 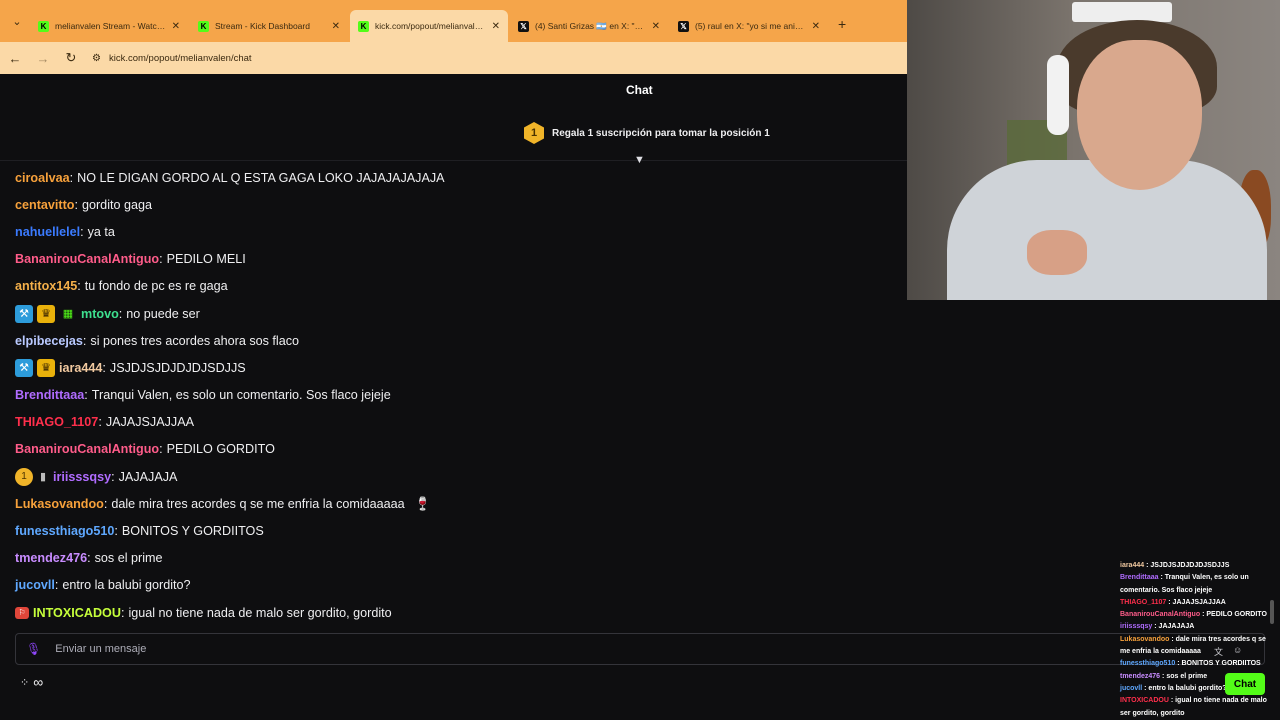 What do you see at coordinates (455, 449) in the screenshot?
I see `chat-message: BananirouCanalAntiguo: PEDILO GORDITO` at bounding box center [455, 449].